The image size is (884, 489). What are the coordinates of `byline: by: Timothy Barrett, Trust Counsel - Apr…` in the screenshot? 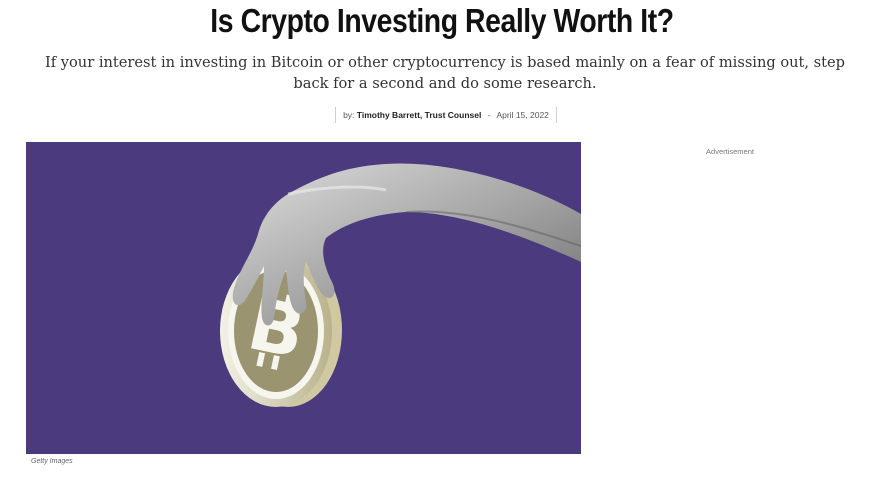 It's located at (446, 115).